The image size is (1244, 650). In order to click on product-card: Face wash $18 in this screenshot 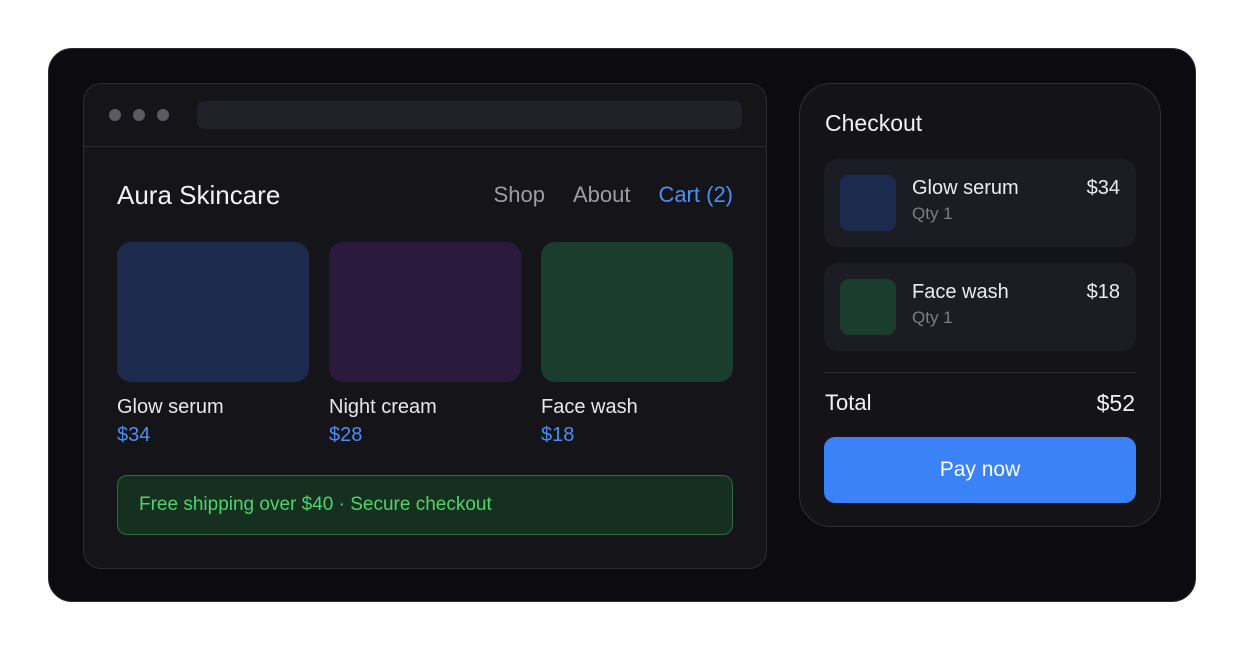, I will do `click(637, 344)`.